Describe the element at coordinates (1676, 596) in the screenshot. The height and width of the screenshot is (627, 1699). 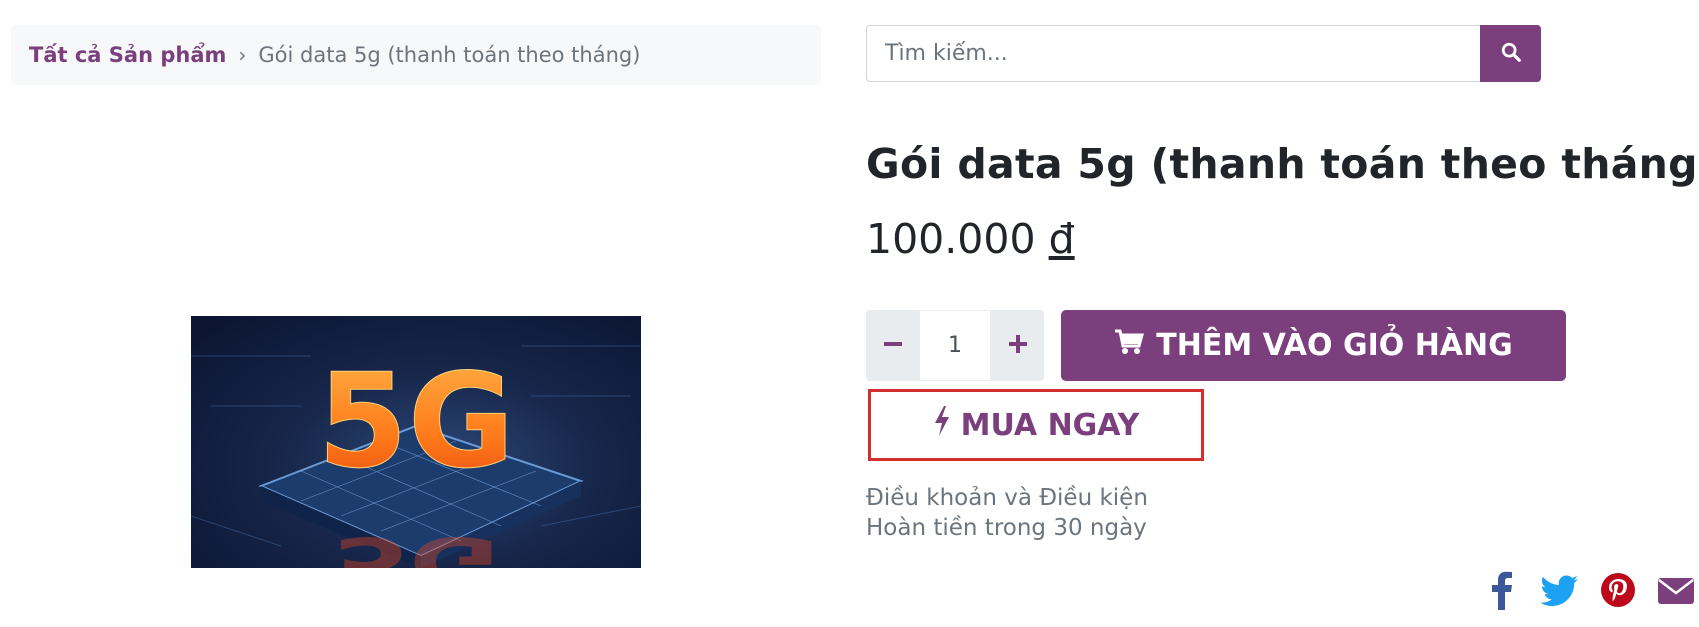
I see `email-icon` at that location.